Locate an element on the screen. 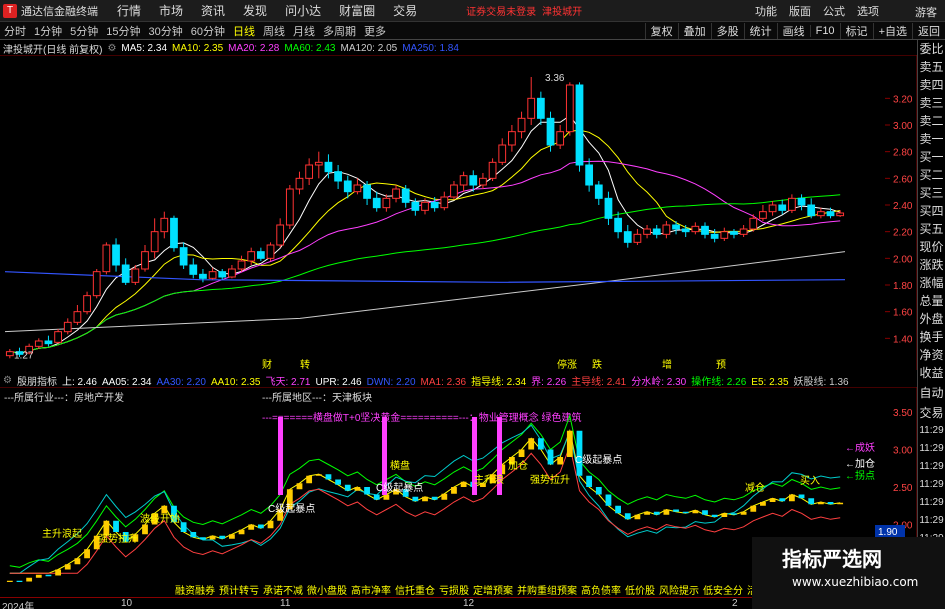  period-timeshare: 分时 is located at coordinates (15, 31).